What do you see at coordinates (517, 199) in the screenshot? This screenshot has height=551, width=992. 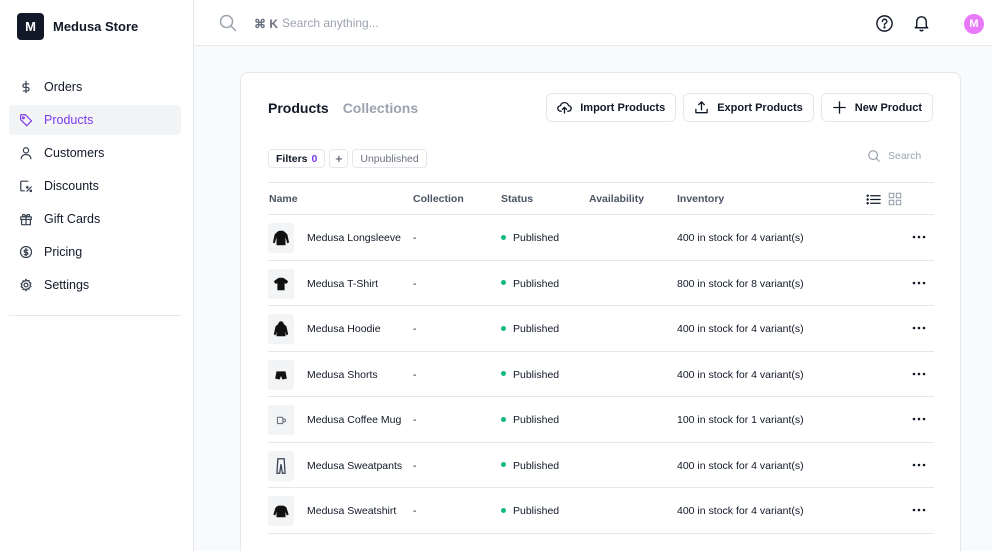 I see `column-header-status: Status` at bounding box center [517, 199].